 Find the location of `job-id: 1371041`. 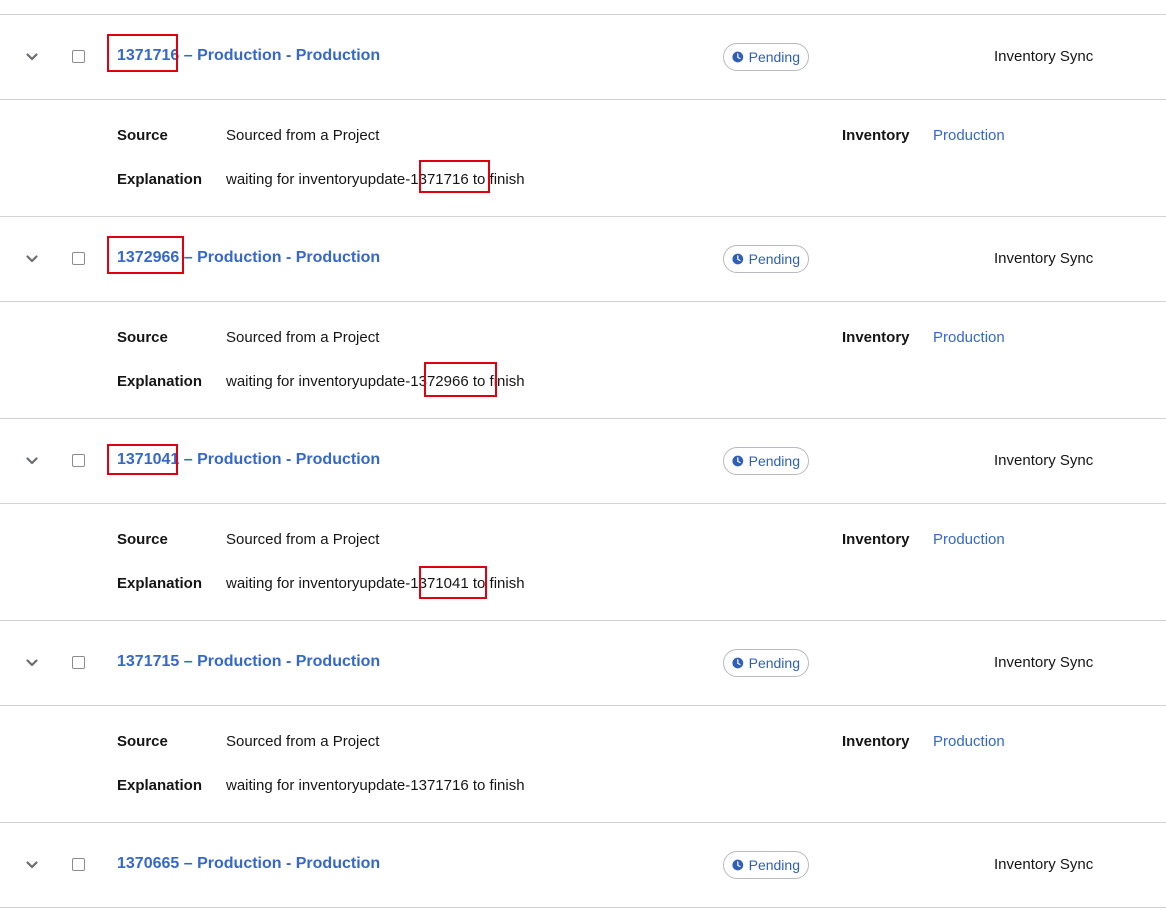

job-id: 1371041 is located at coordinates (148, 459).